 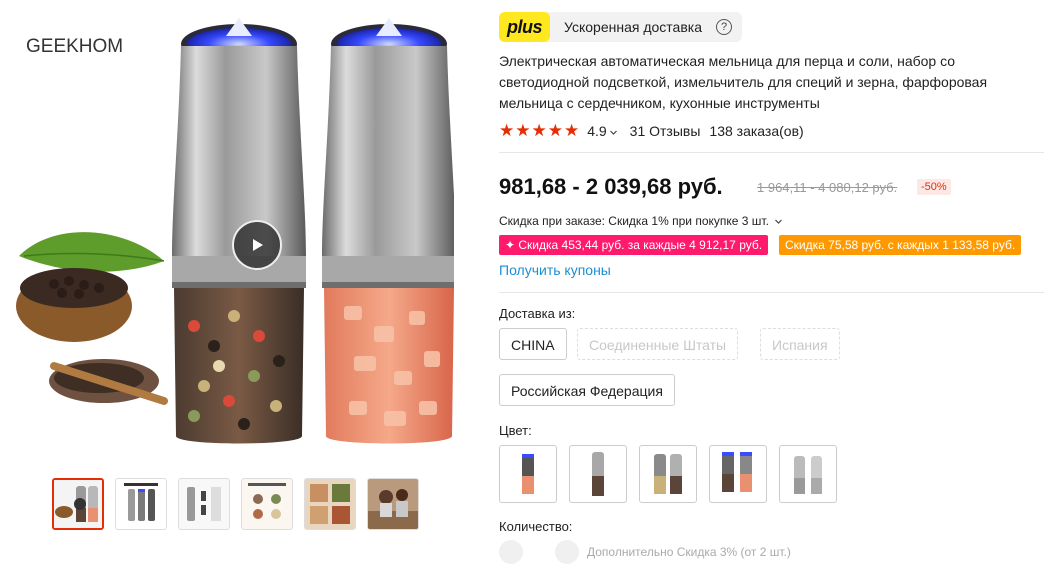 What do you see at coordinates (633, 27) in the screenshot?
I see `fast-delivery-label: Ускоренная доставка` at bounding box center [633, 27].